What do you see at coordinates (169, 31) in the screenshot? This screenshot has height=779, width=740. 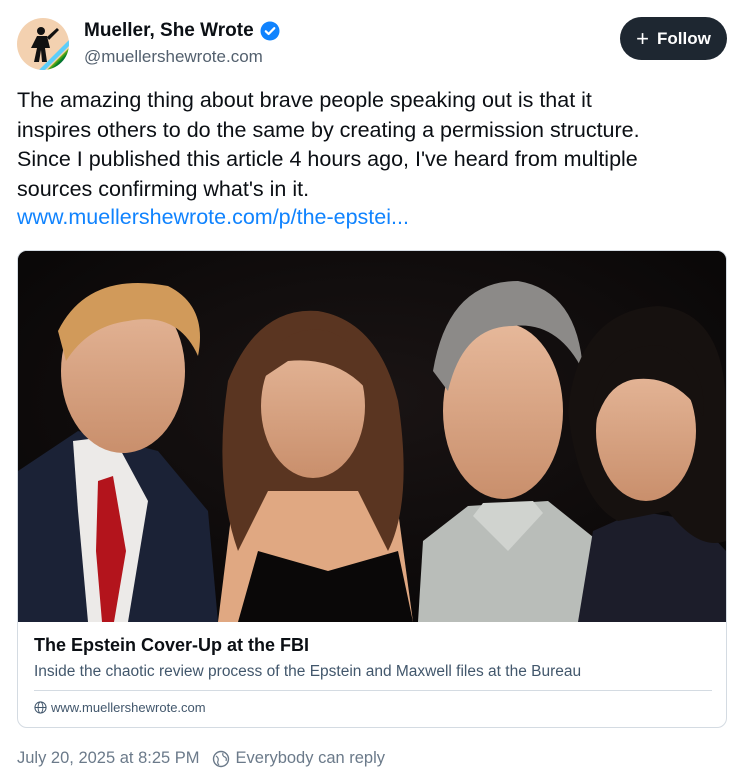 I see `author-name-text: Mueller, She Wrote` at bounding box center [169, 31].